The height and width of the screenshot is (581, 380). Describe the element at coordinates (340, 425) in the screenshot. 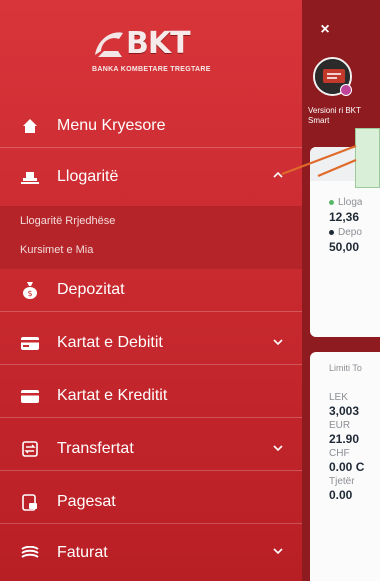

I see `limit-currency: EUR` at that location.